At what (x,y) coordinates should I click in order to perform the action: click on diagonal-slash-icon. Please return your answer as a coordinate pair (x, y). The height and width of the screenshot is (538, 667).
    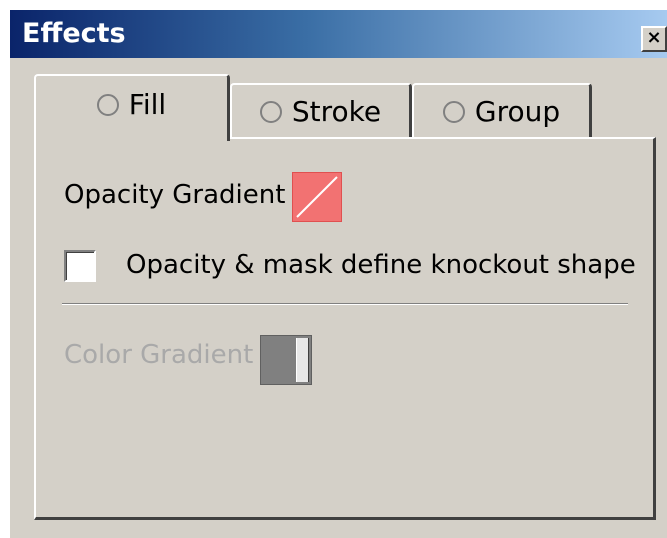
    Looking at the image, I should click on (317, 197).